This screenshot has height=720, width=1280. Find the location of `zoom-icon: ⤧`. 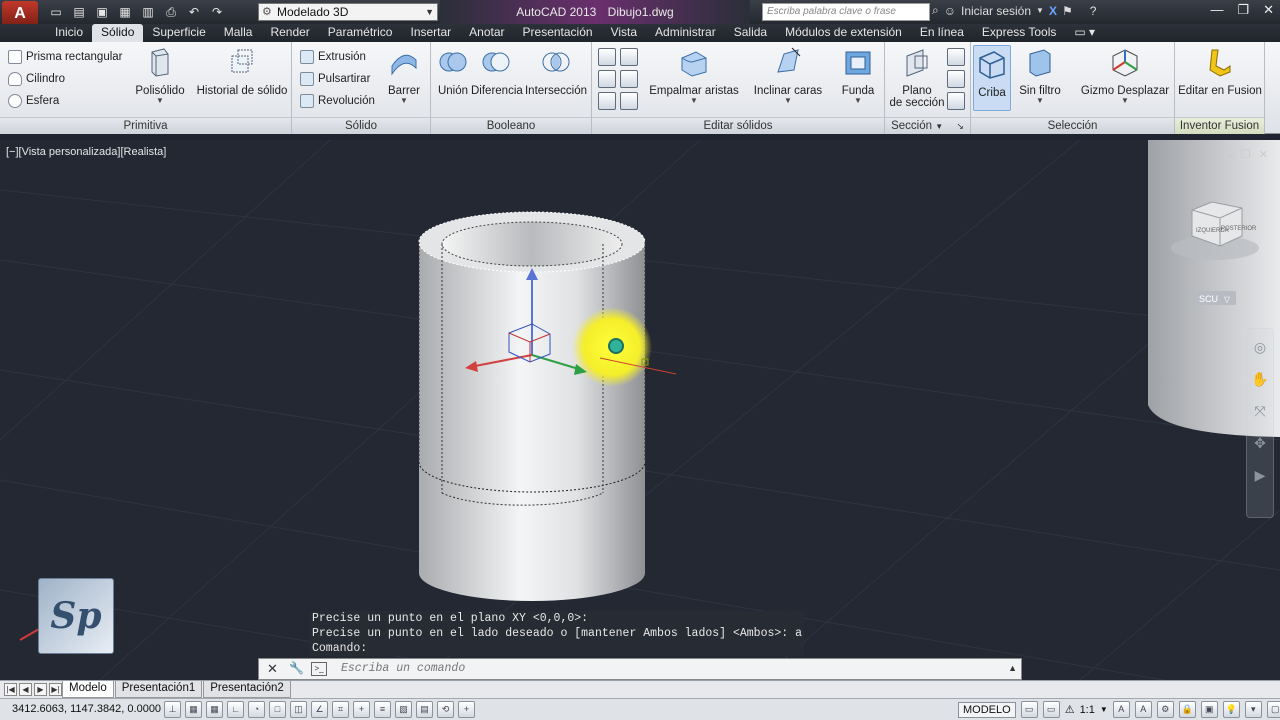

zoom-icon: ⤧ is located at coordinates (1260, 411).